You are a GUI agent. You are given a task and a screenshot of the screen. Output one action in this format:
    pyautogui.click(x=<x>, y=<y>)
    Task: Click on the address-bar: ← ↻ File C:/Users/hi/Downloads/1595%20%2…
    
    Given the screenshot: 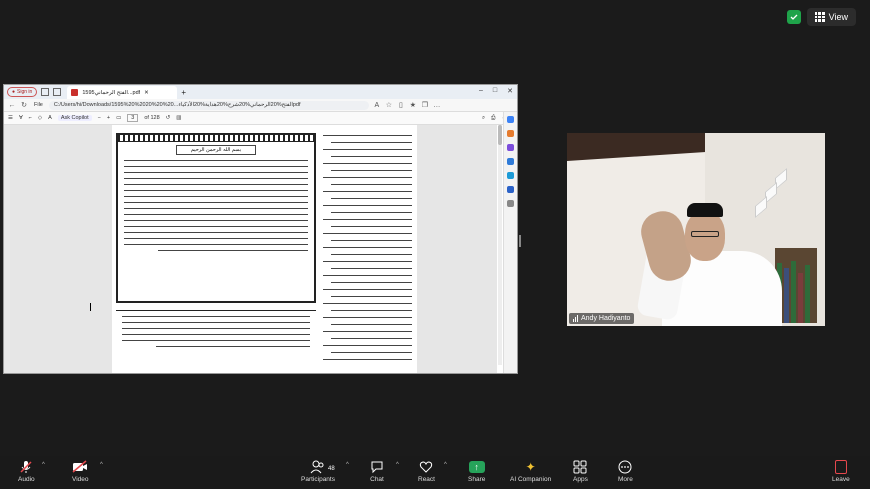 What is the action you would take?
    pyautogui.click(x=260, y=105)
    